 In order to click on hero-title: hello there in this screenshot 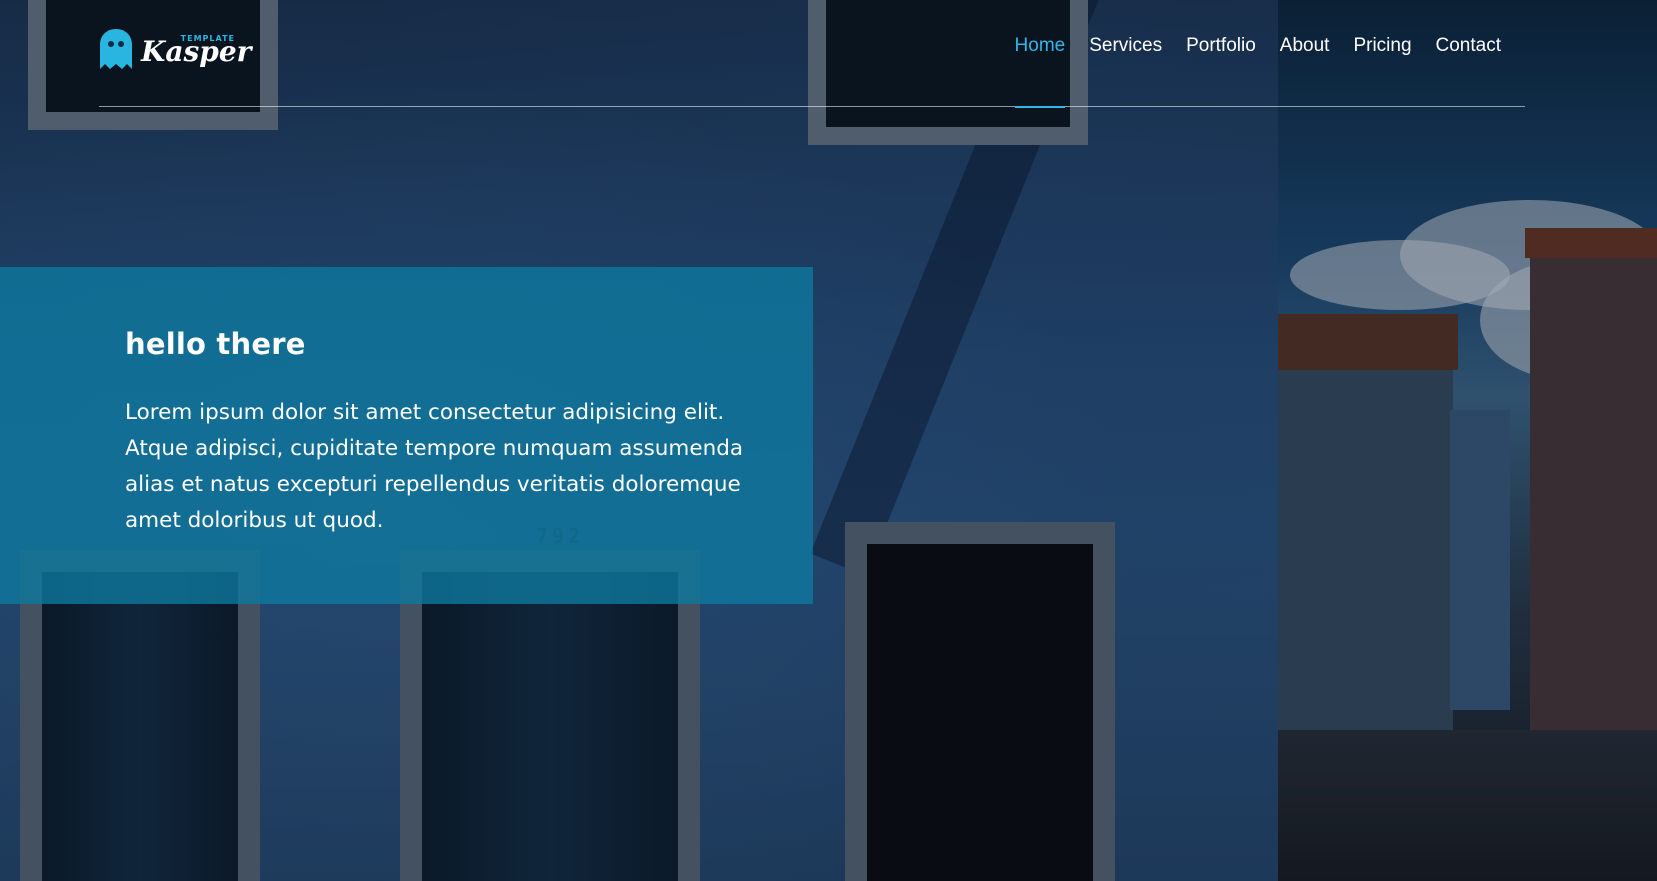, I will do `click(215, 344)`.